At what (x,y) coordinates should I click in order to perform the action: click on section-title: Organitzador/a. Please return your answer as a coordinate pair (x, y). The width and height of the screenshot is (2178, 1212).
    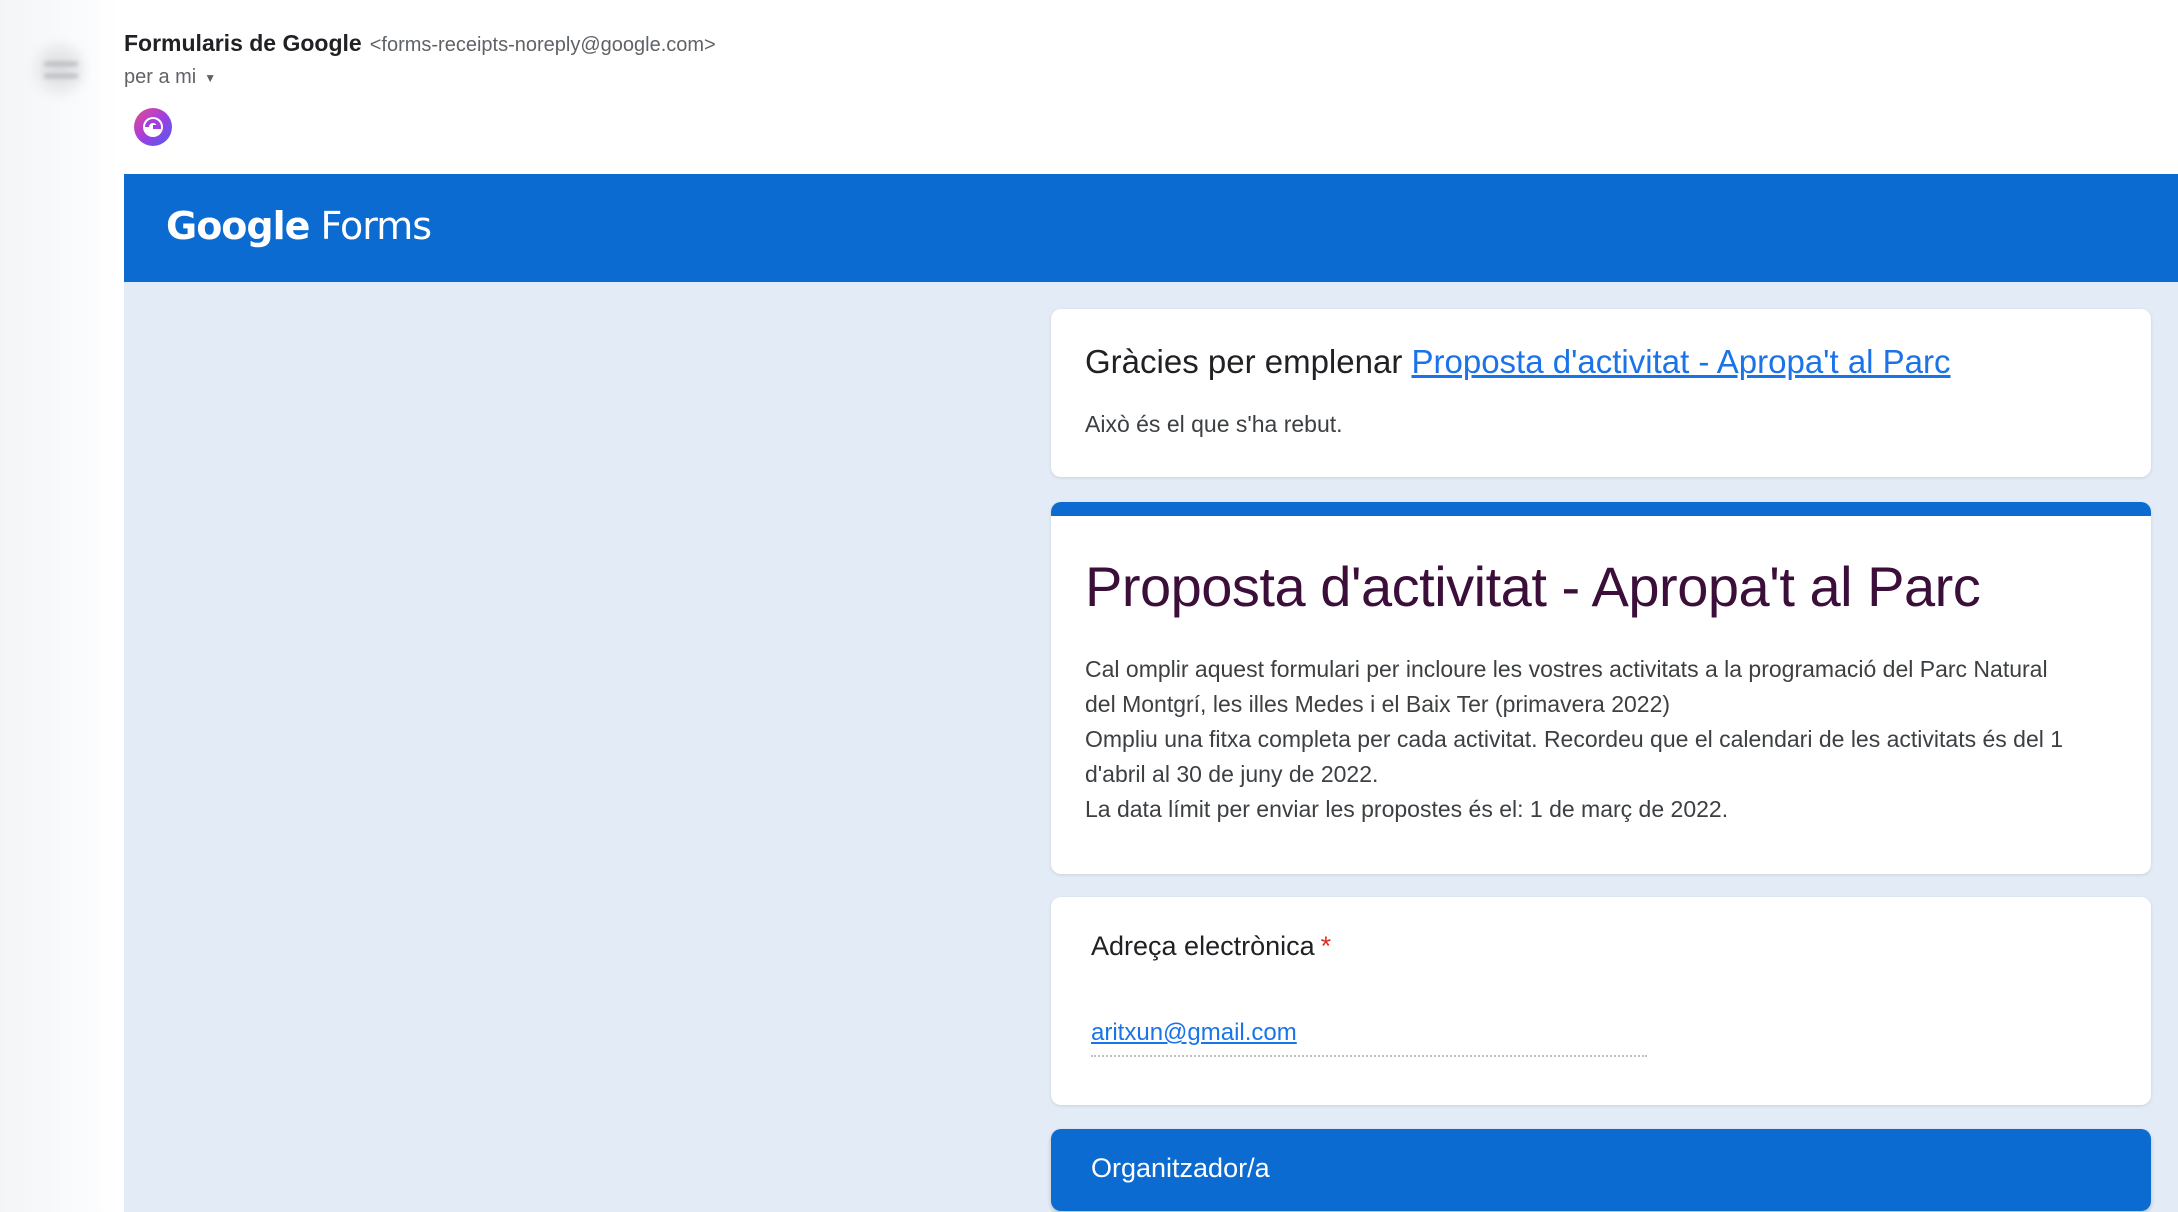
    Looking at the image, I should click on (1180, 1168).